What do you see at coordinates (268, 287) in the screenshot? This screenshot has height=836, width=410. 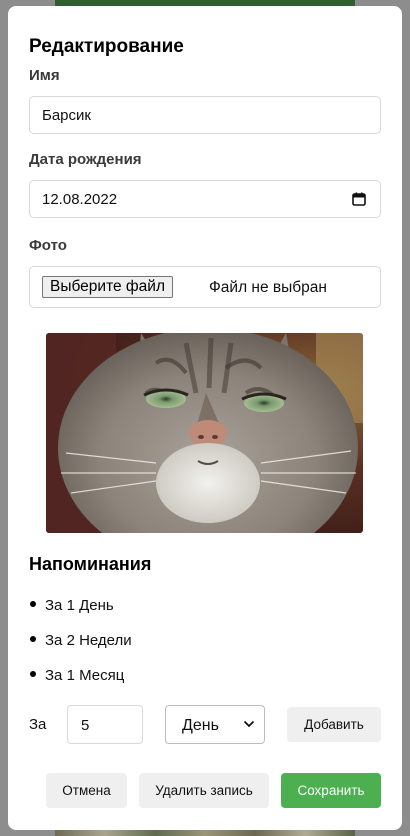 I see `file-status-text: Файл не выбран` at bounding box center [268, 287].